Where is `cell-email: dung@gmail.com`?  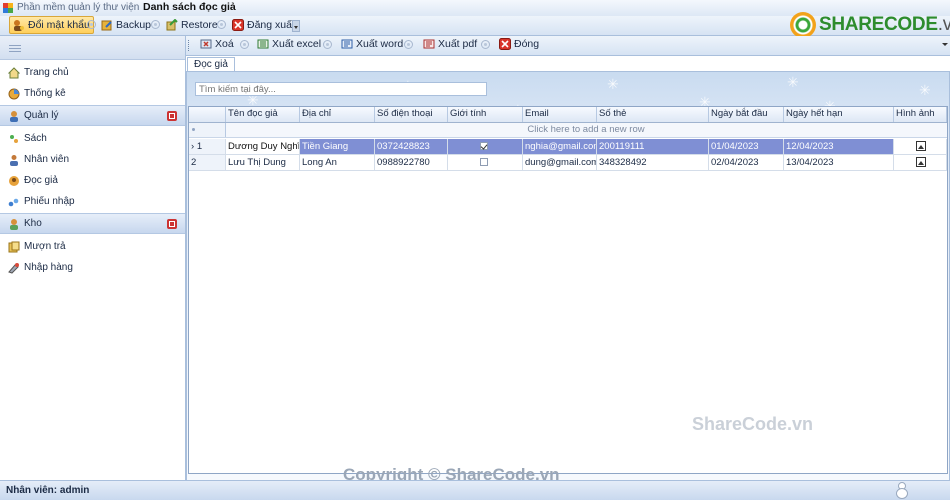
cell-email: dung@gmail.com is located at coordinates (560, 162).